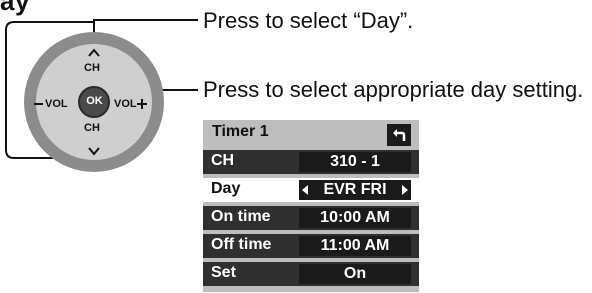  I want to click on back-arrow-icon, so click(399, 135).